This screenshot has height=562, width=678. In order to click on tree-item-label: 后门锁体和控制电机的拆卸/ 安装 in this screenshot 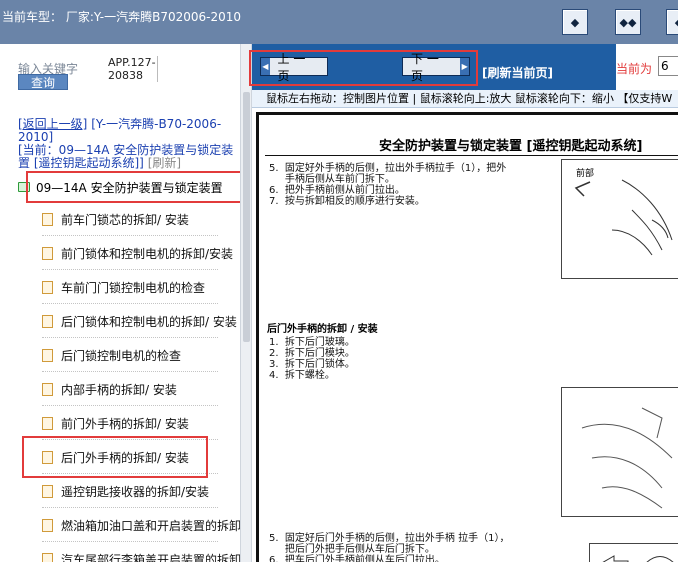, I will do `click(149, 321)`.